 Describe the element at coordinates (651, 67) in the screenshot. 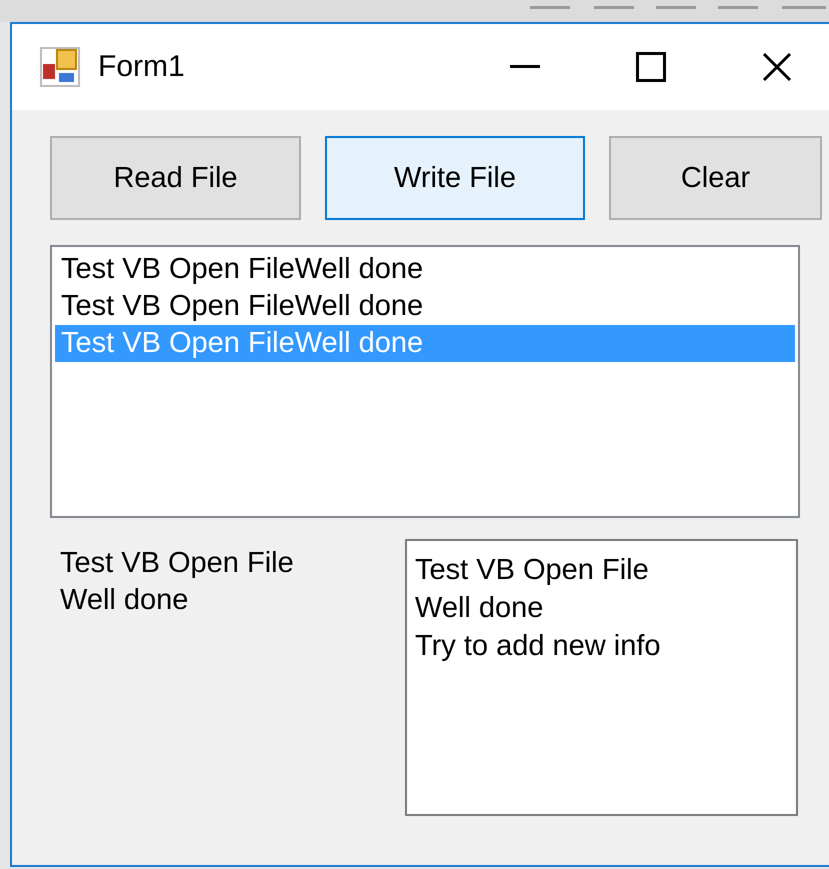

I see `maximize-icon` at that location.